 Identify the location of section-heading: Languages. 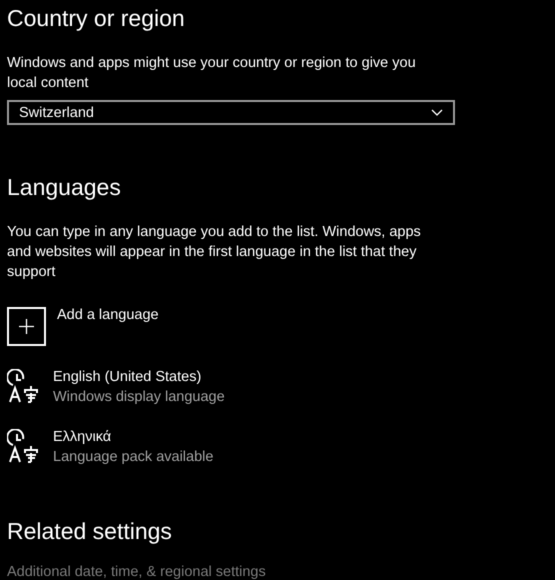
(64, 187).